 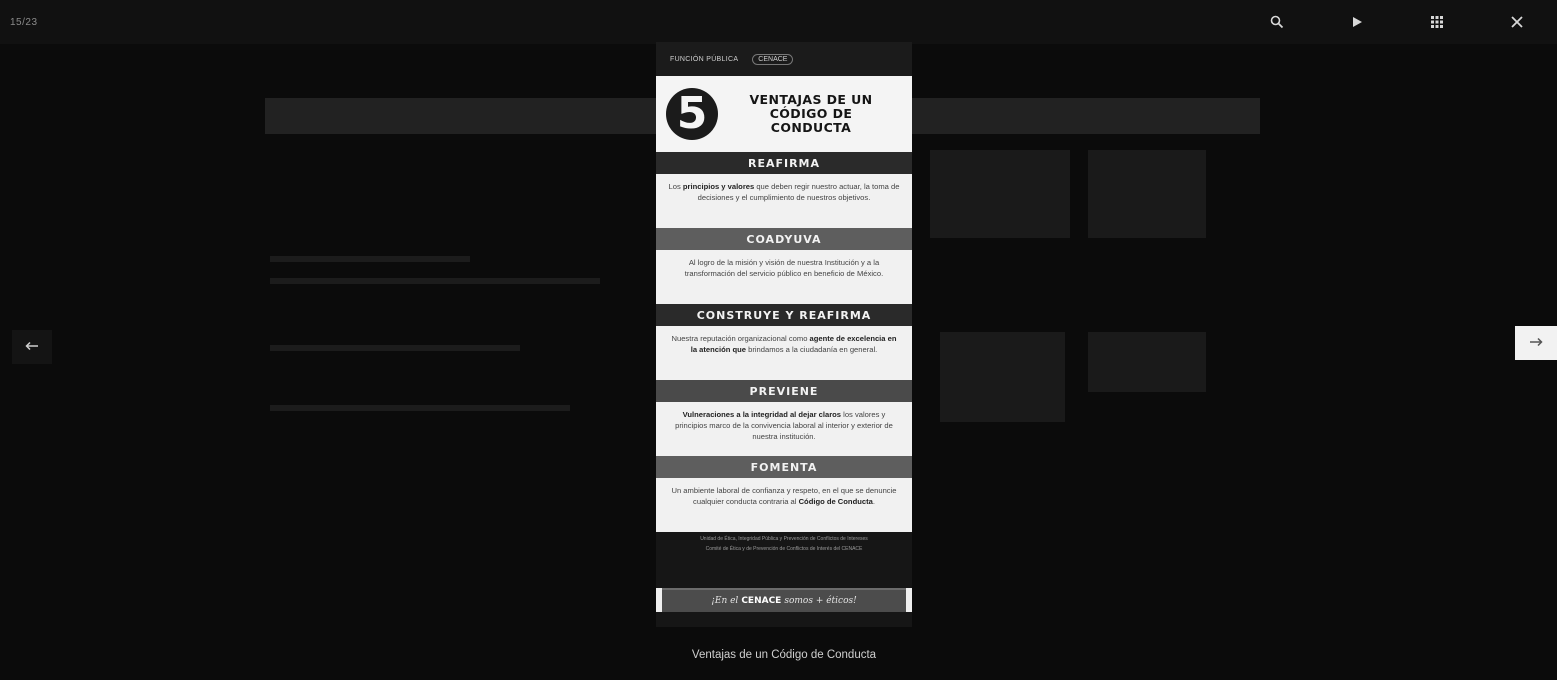 What do you see at coordinates (773, 59) in the screenshot?
I see `cenace-logo: CENACE` at bounding box center [773, 59].